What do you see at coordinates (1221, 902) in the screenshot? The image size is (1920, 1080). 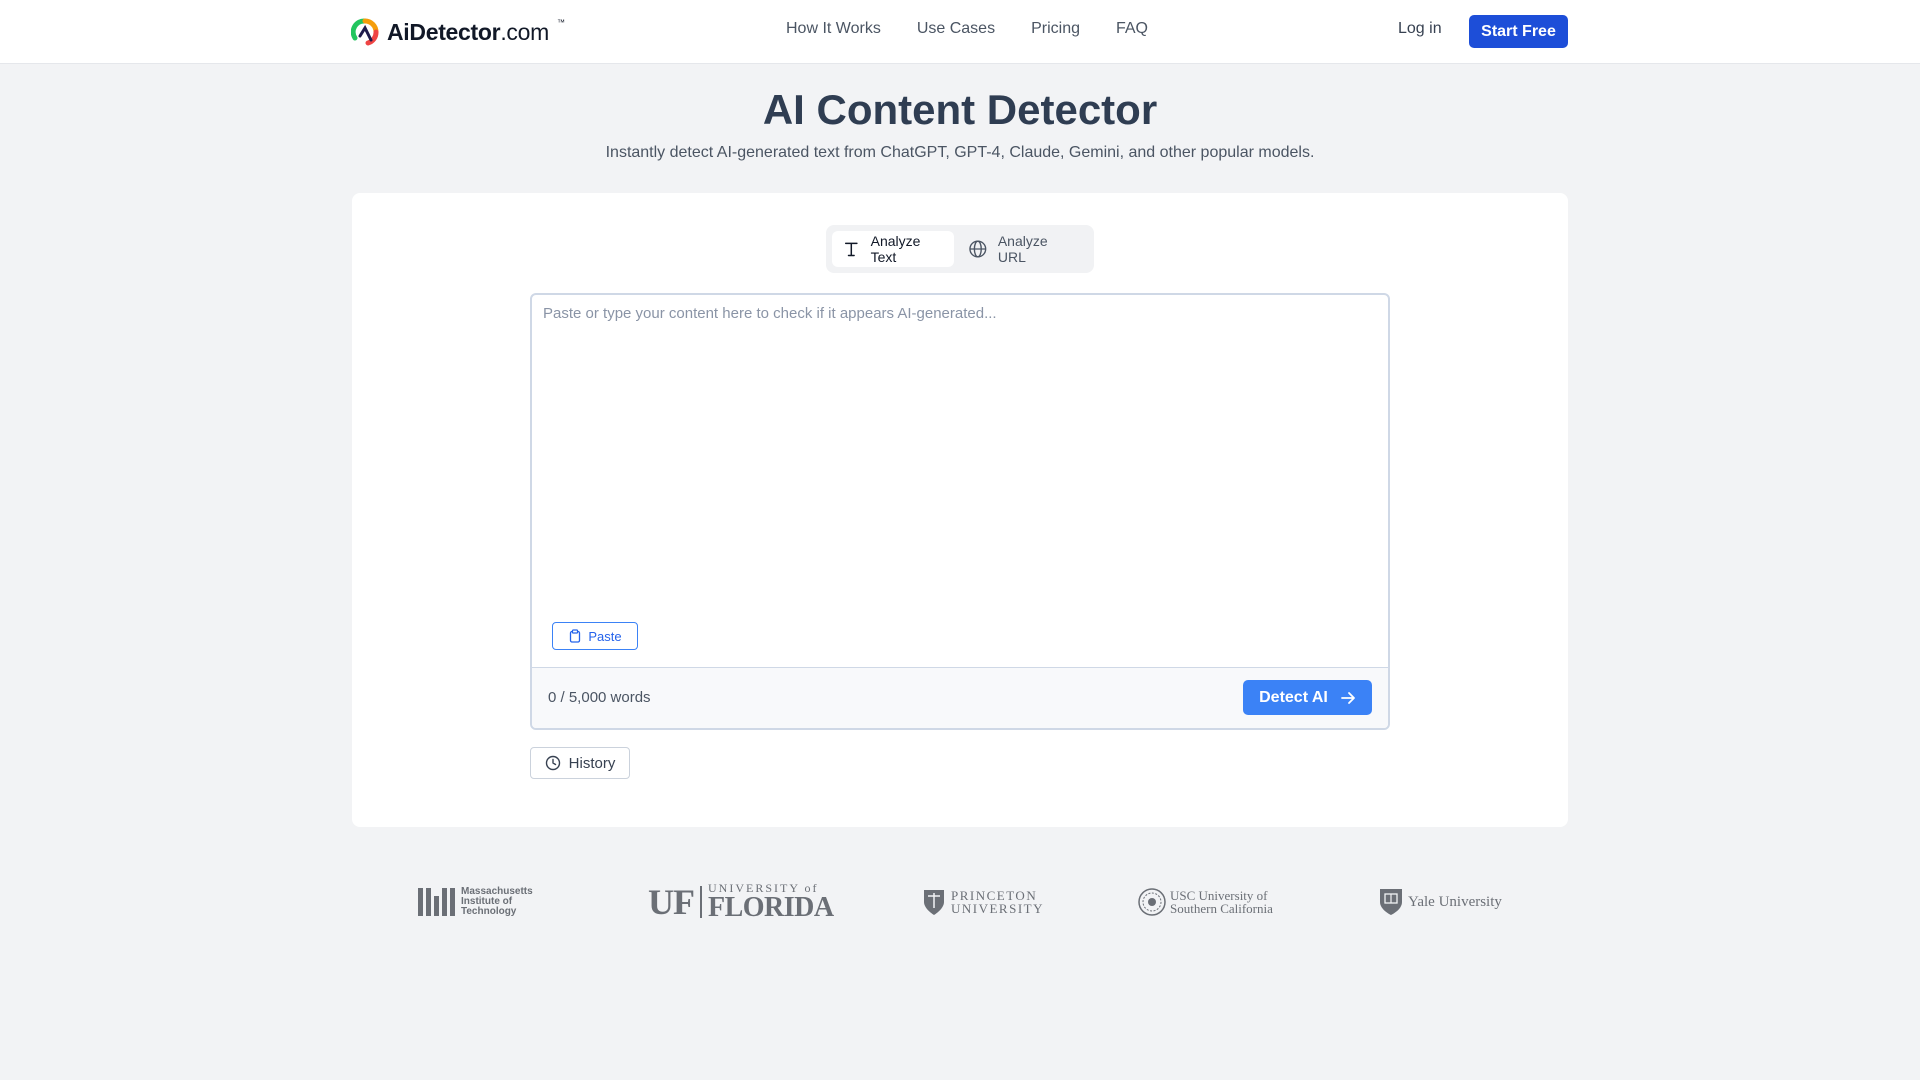 I see `usc-name: USC University of Southern California` at bounding box center [1221, 902].